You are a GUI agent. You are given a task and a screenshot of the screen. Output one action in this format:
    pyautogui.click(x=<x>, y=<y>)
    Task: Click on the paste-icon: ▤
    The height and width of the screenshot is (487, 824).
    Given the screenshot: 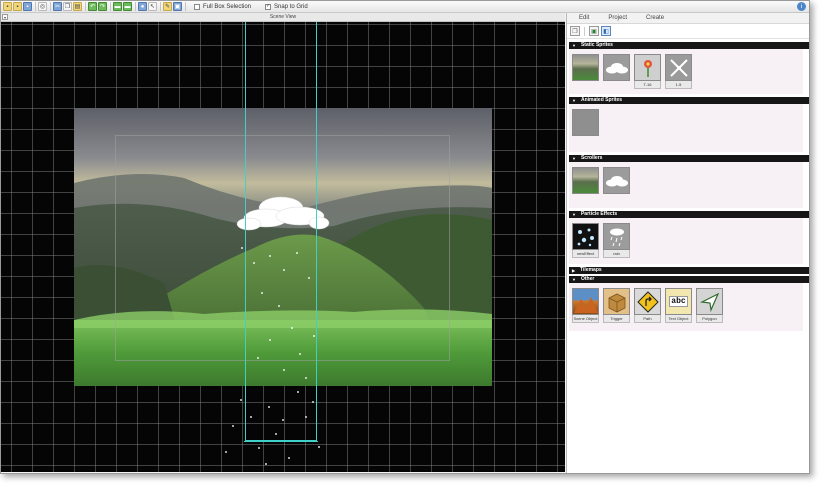 What is the action you would take?
    pyautogui.click(x=77, y=6)
    